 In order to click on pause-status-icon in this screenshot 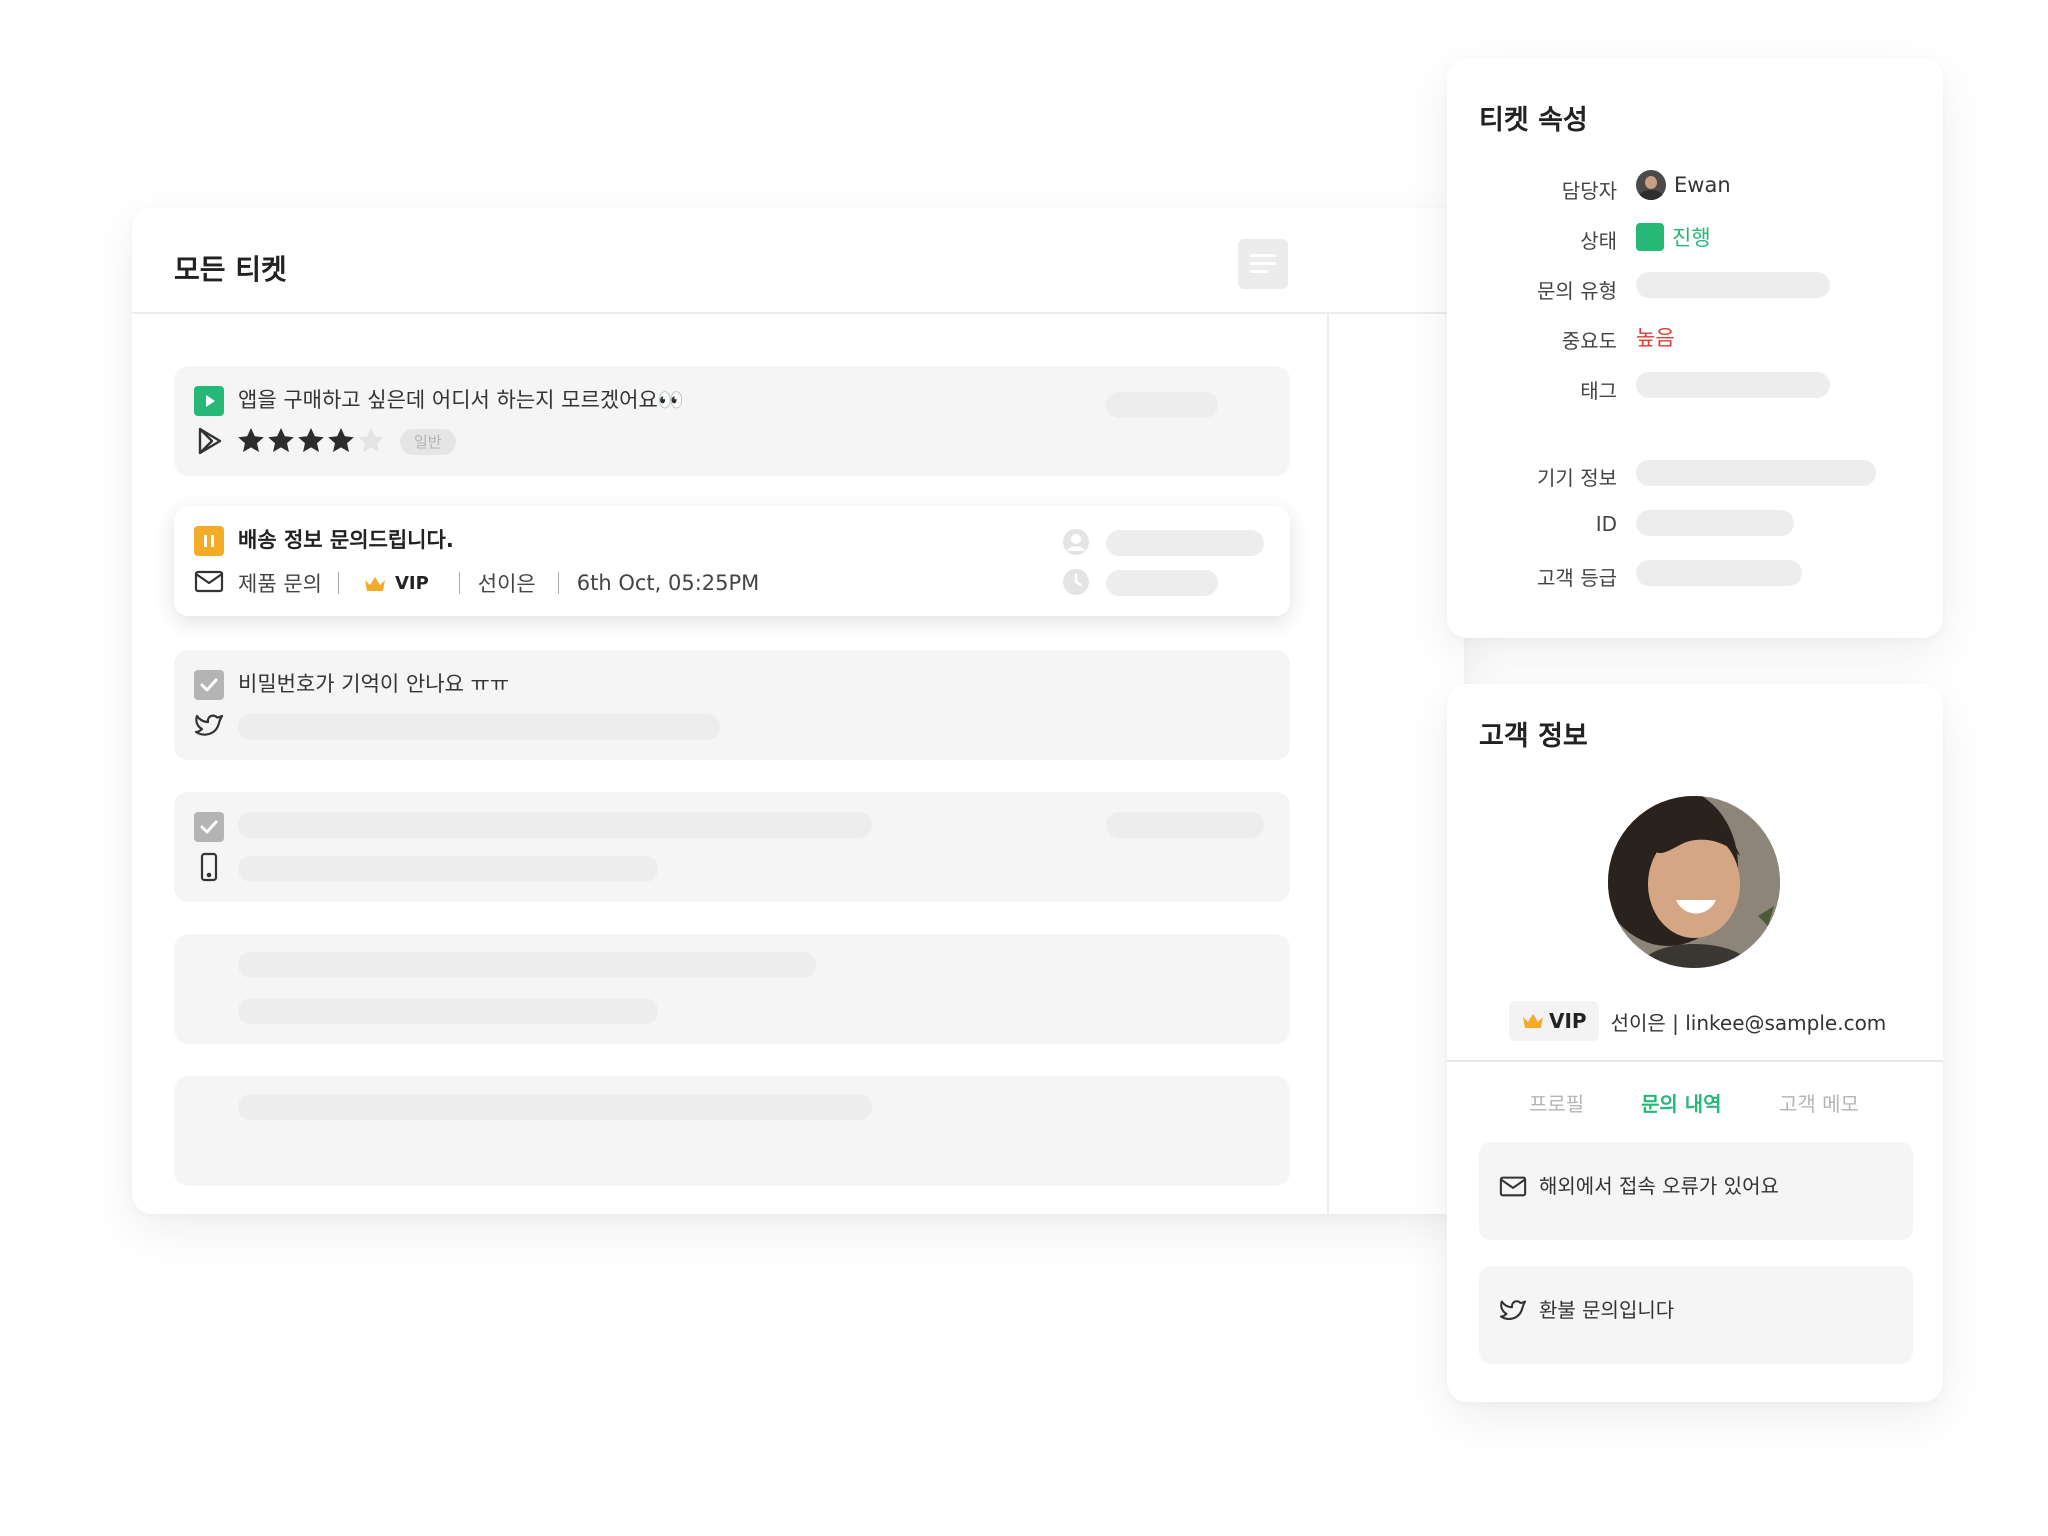, I will do `click(209, 541)`.